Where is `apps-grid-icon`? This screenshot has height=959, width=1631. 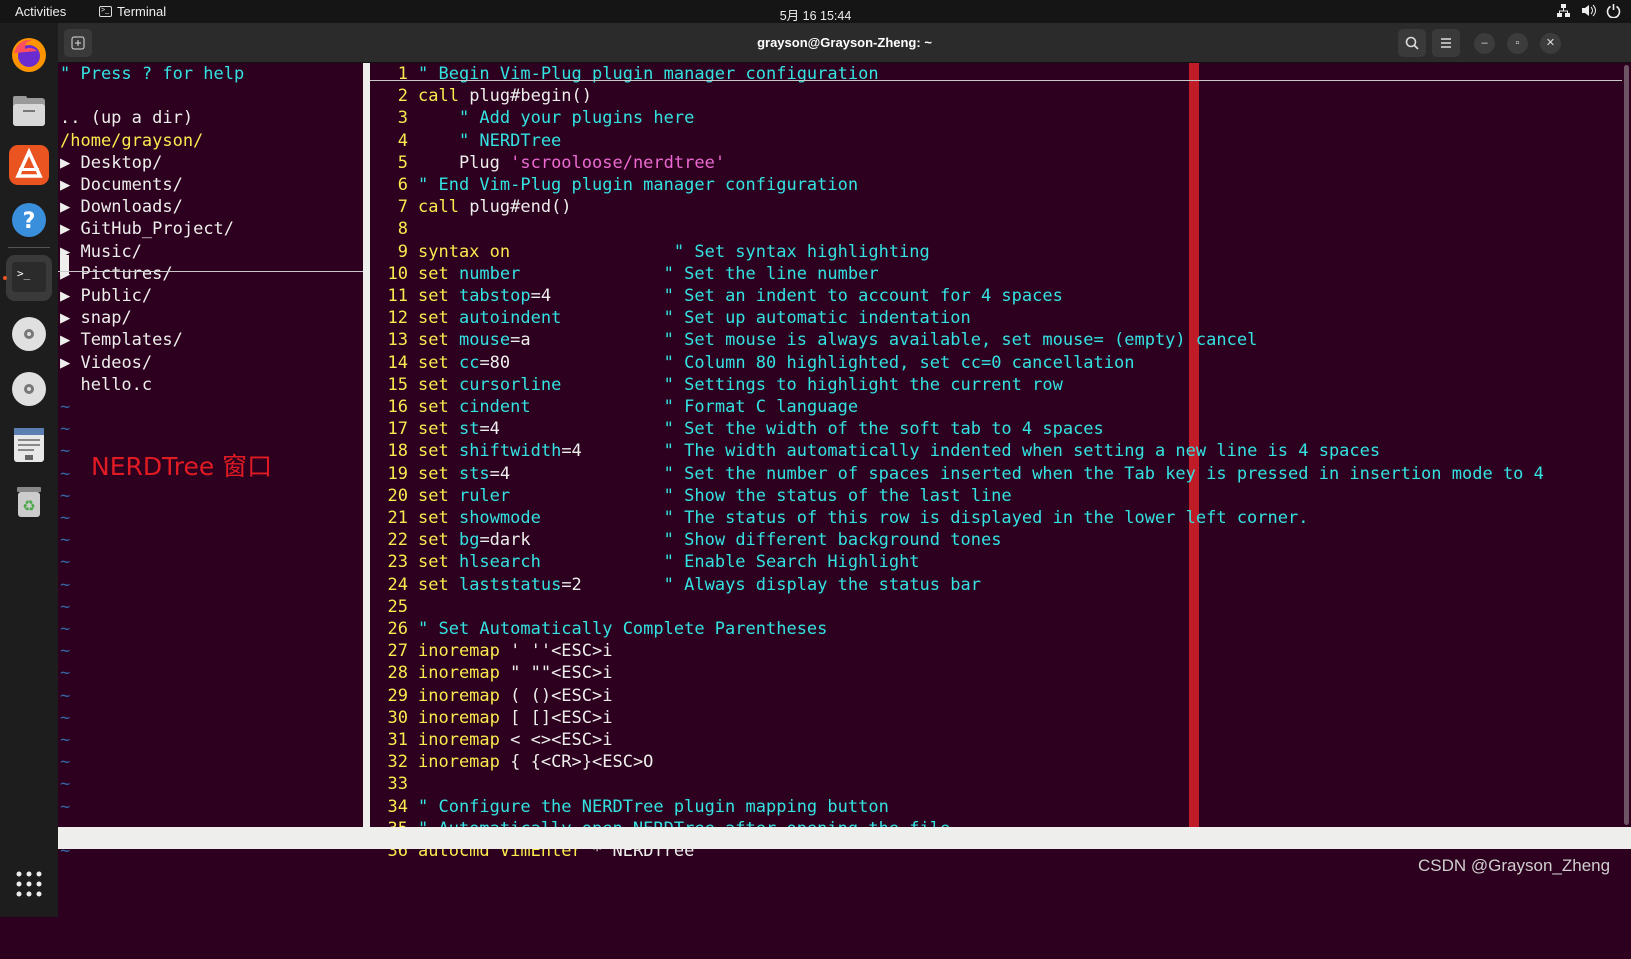
apps-grid-icon is located at coordinates (29, 884).